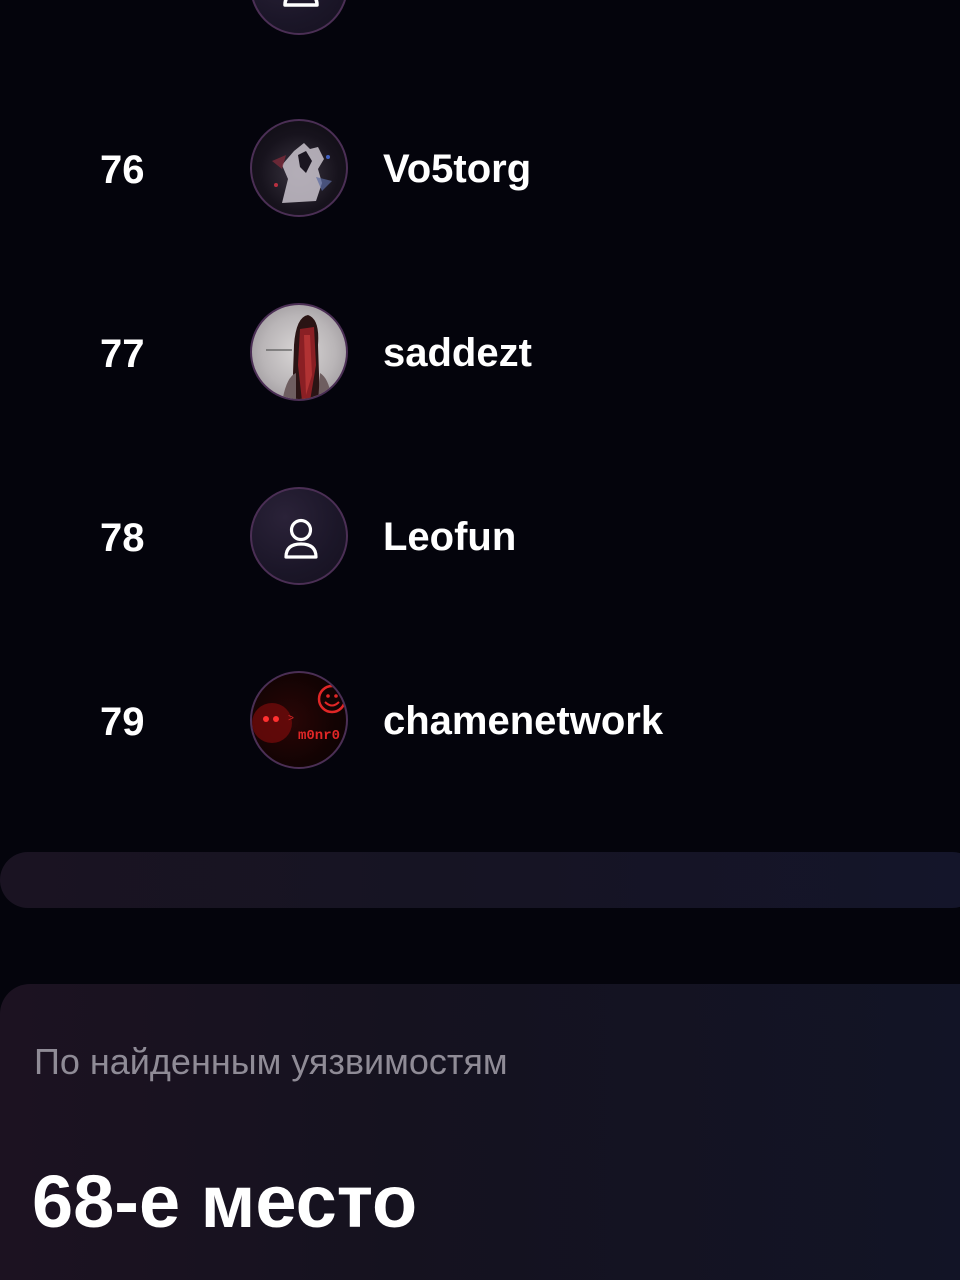  I want to click on username: Leofun, so click(449, 537).